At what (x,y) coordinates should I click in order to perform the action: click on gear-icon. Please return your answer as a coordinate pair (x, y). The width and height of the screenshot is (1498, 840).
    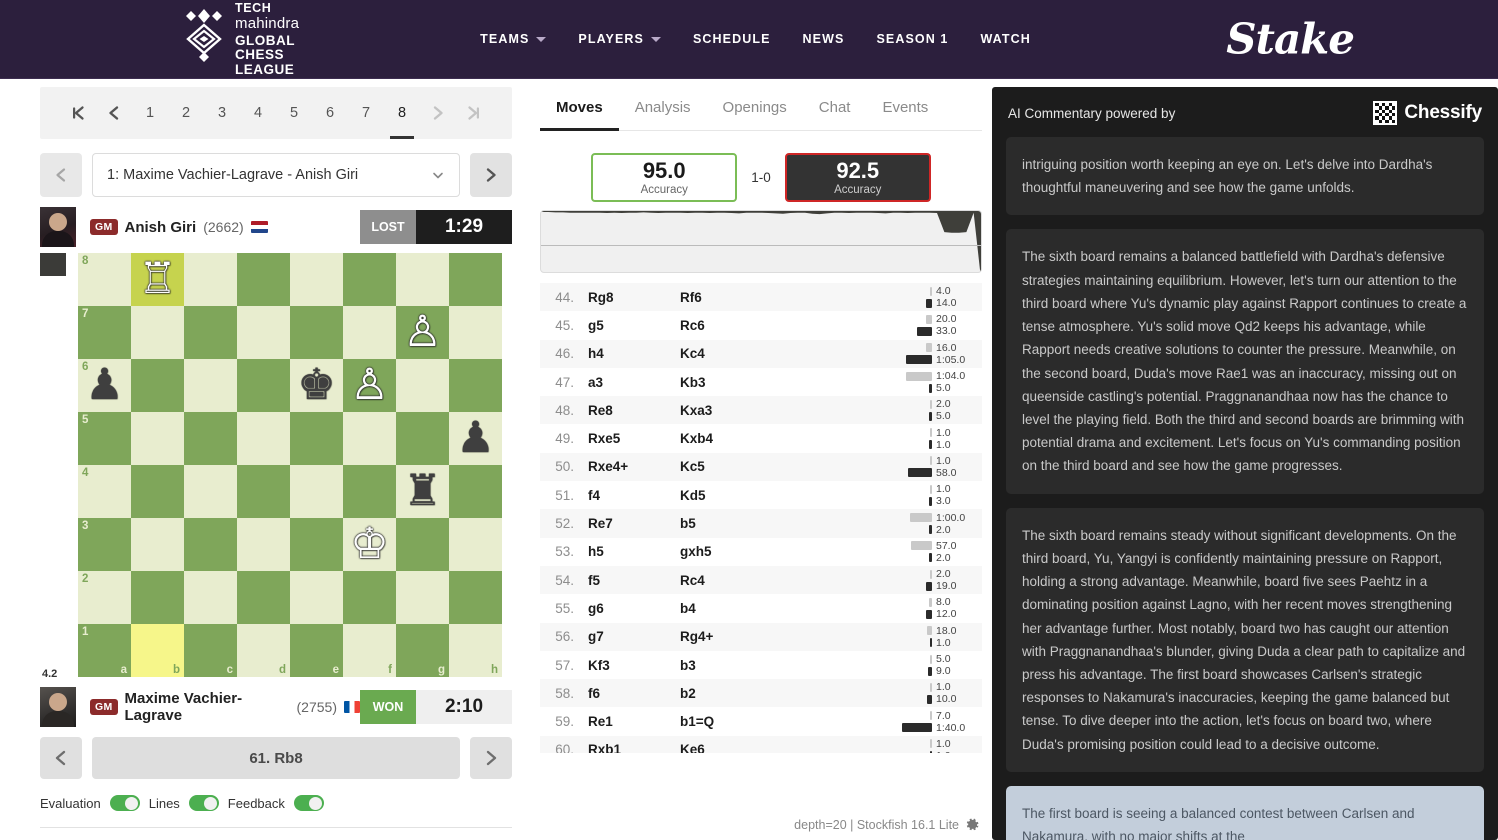
    Looking at the image, I should click on (973, 825).